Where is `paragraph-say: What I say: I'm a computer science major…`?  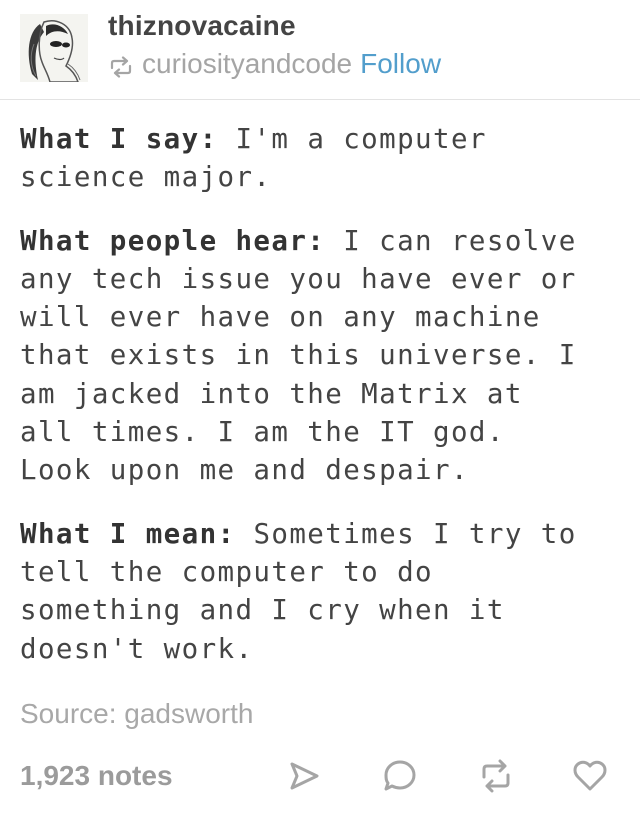 paragraph-say: What I say: I'm a computer science major… is located at coordinates (325, 158).